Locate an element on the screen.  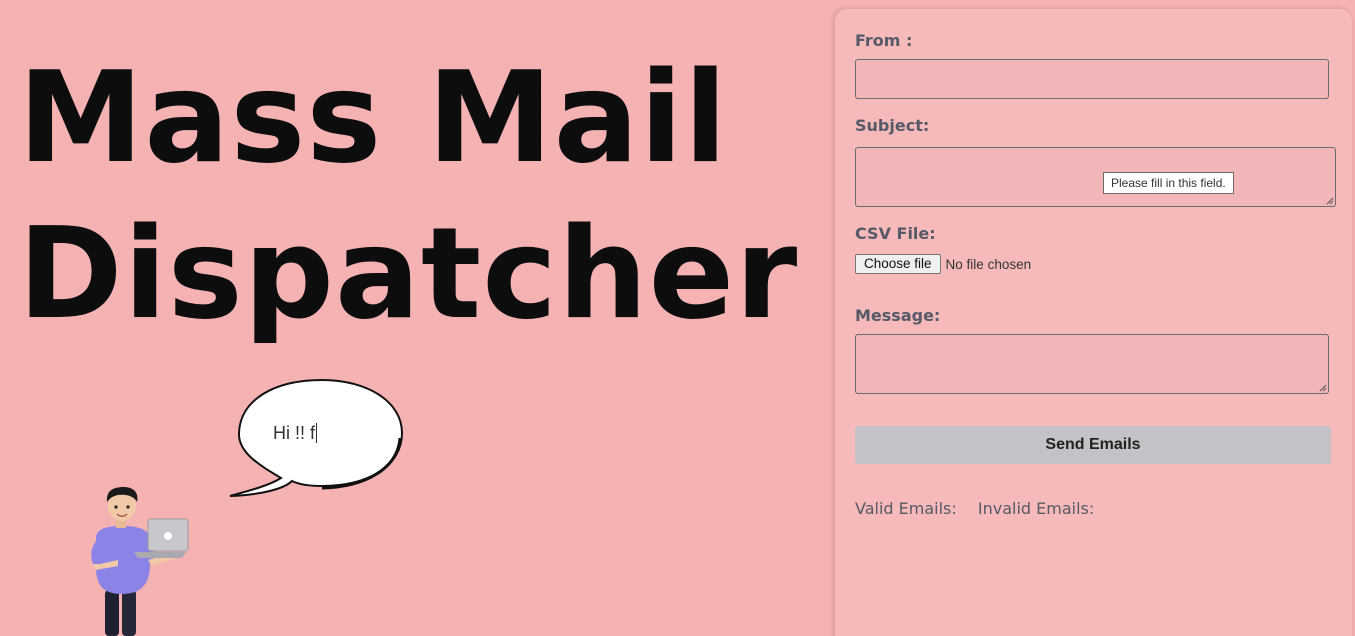
email-stats: Valid Emails: Invalid Emails: is located at coordinates (982, 508).